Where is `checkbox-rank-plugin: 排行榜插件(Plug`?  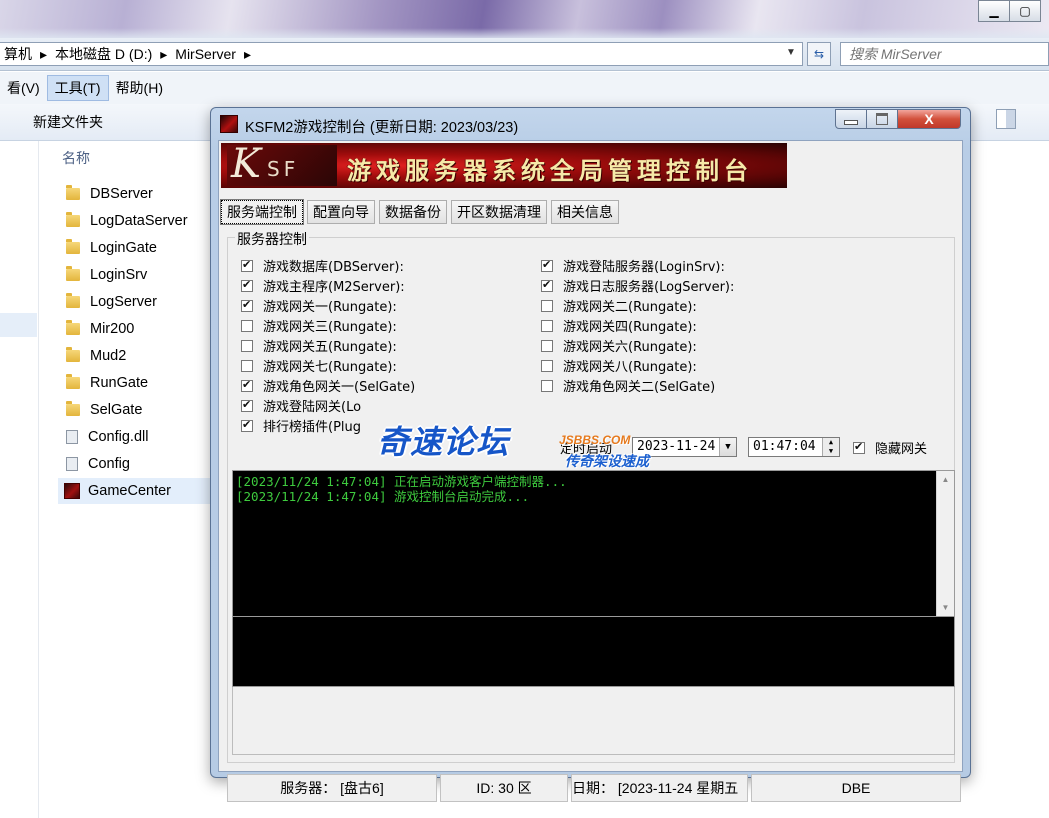 checkbox-rank-plugin: 排行榜插件(Plug is located at coordinates (301, 425).